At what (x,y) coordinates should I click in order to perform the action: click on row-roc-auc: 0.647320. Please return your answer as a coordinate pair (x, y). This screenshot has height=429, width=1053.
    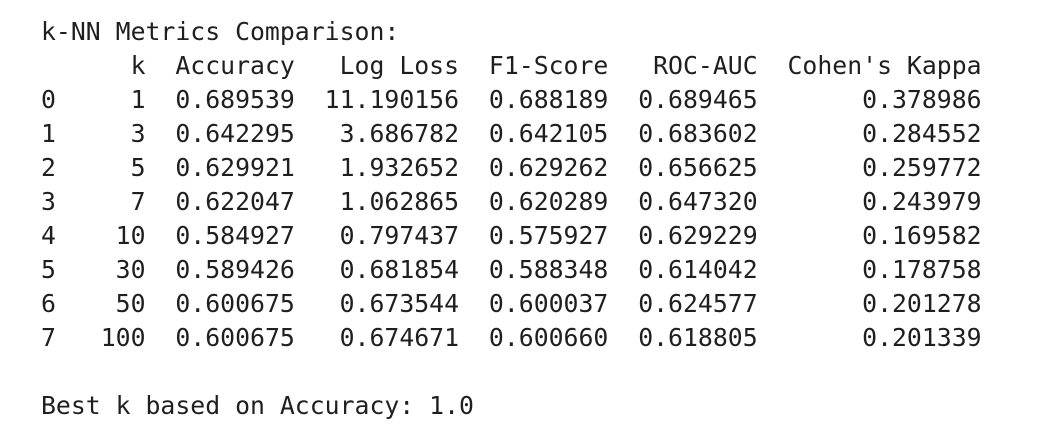
    Looking at the image, I should click on (683, 201).